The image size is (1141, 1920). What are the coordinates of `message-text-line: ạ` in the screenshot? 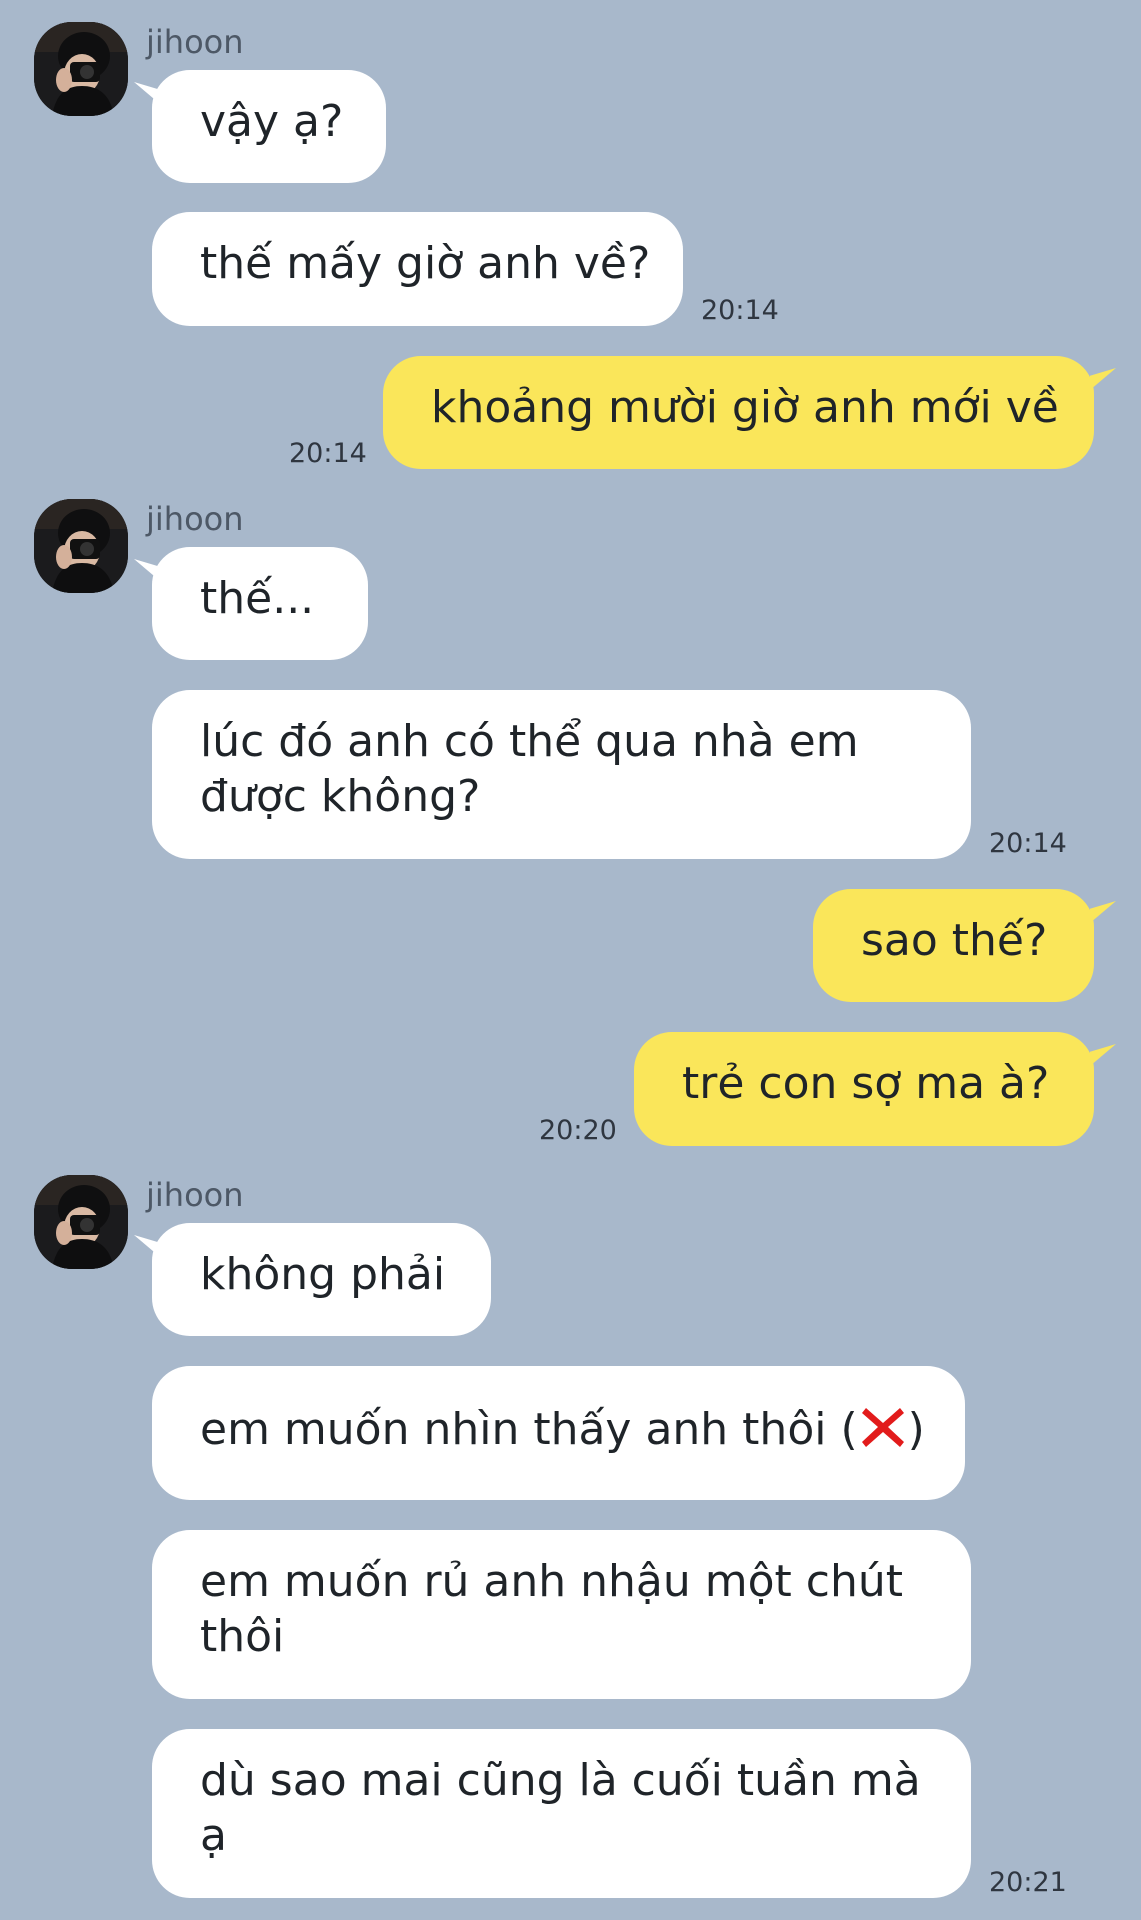 It's located at (213, 1835).